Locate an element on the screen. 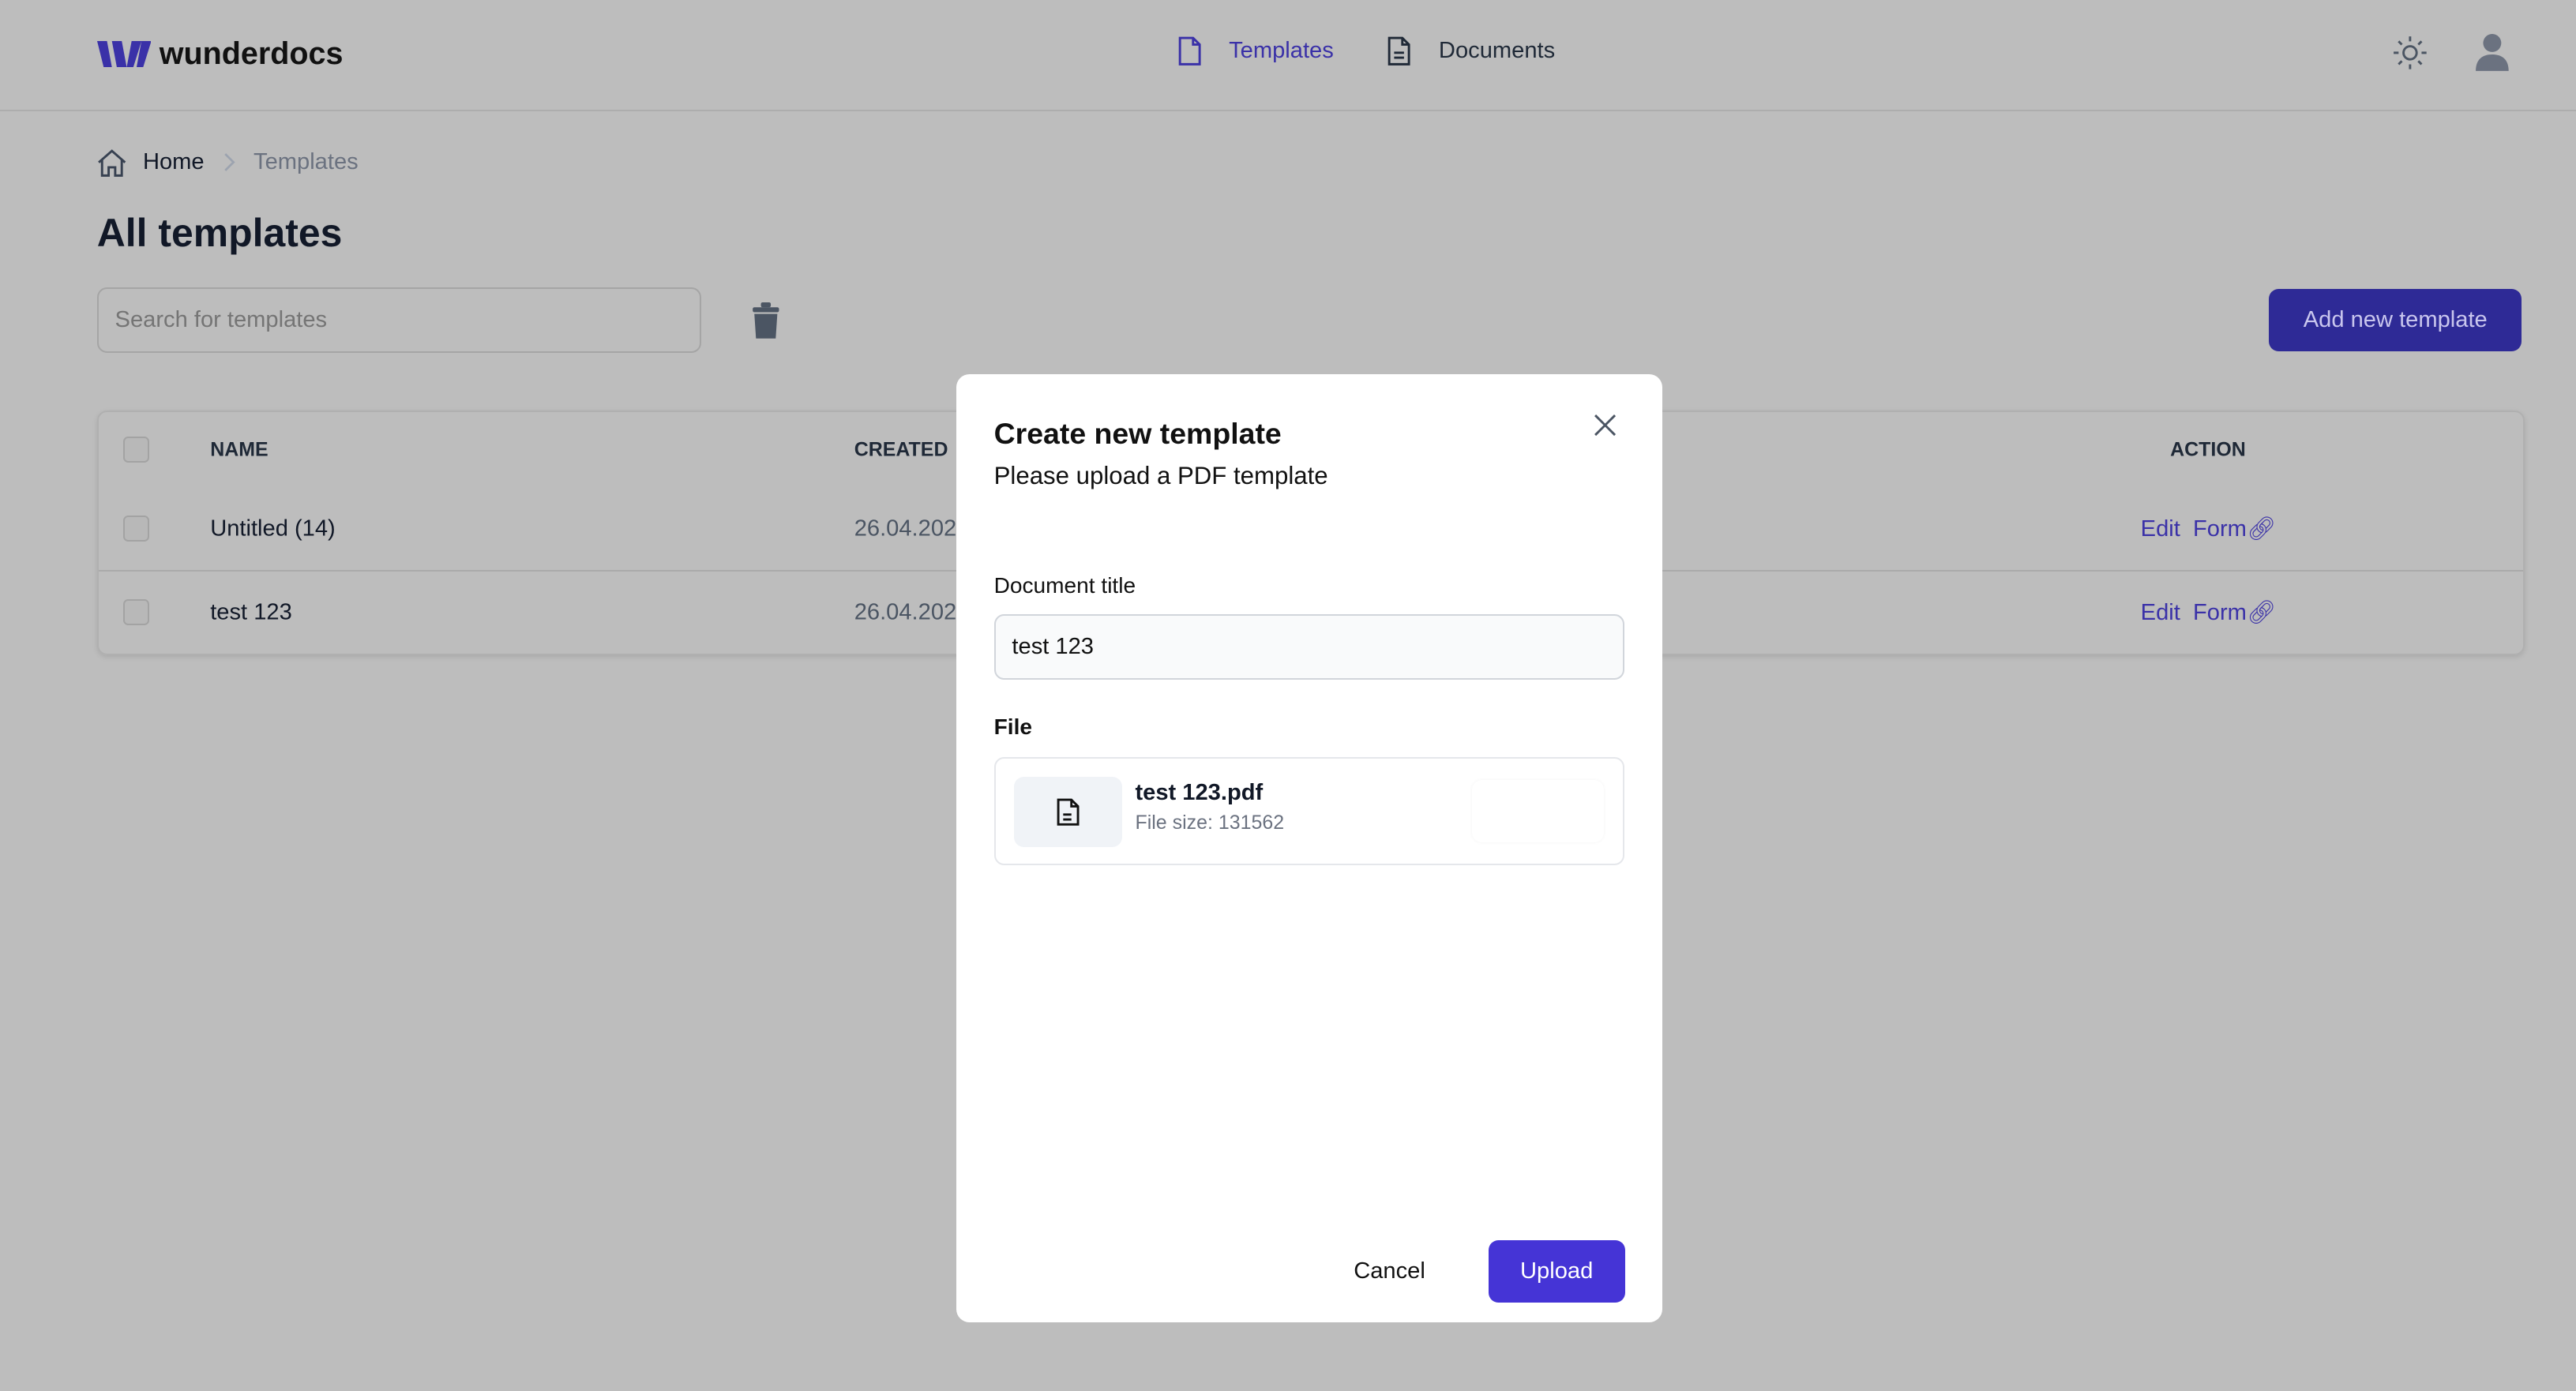 This screenshot has width=2576, height=1391. breadcrumb-home: Home is located at coordinates (174, 162).